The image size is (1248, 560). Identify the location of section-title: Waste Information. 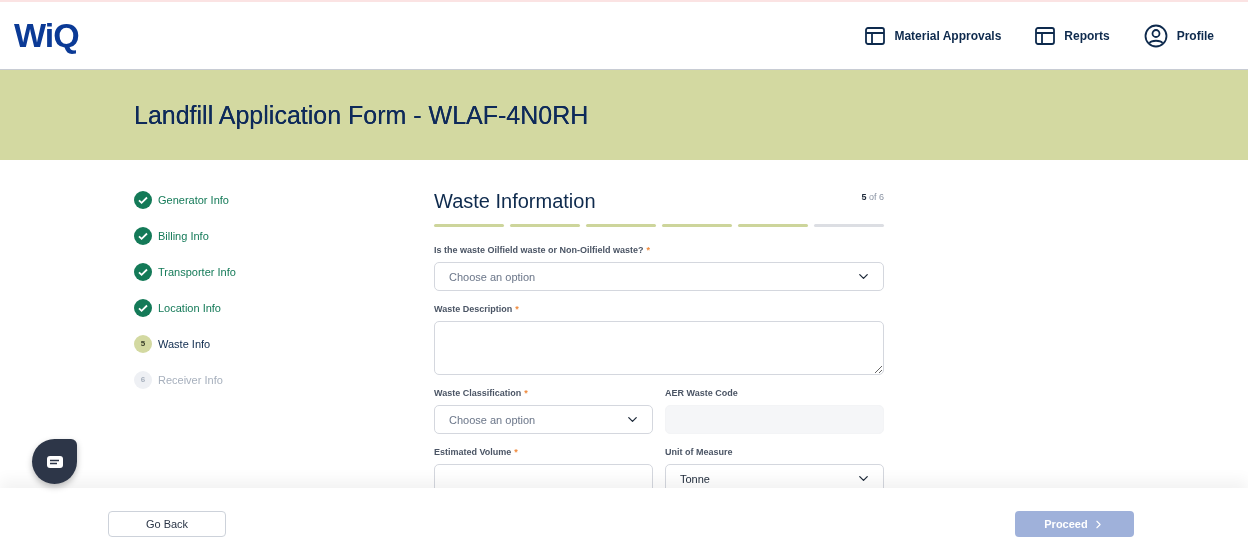
(515, 201).